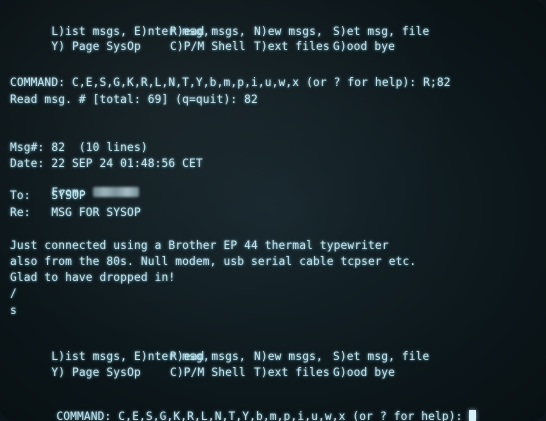 The width and height of the screenshot is (546, 421). Describe the element at coordinates (93, 277) in the screenshot. I see `msg-body-line: Glad to have dropped in!` at that location.